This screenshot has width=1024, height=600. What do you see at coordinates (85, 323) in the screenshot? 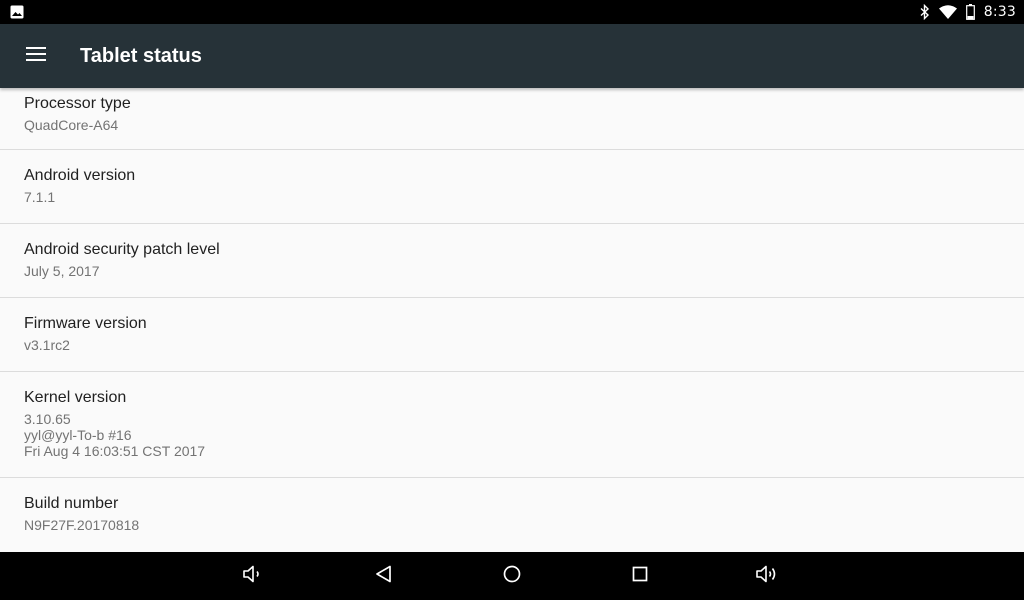
I see `item-title: Firmware version` at bounding box center [85, 323].